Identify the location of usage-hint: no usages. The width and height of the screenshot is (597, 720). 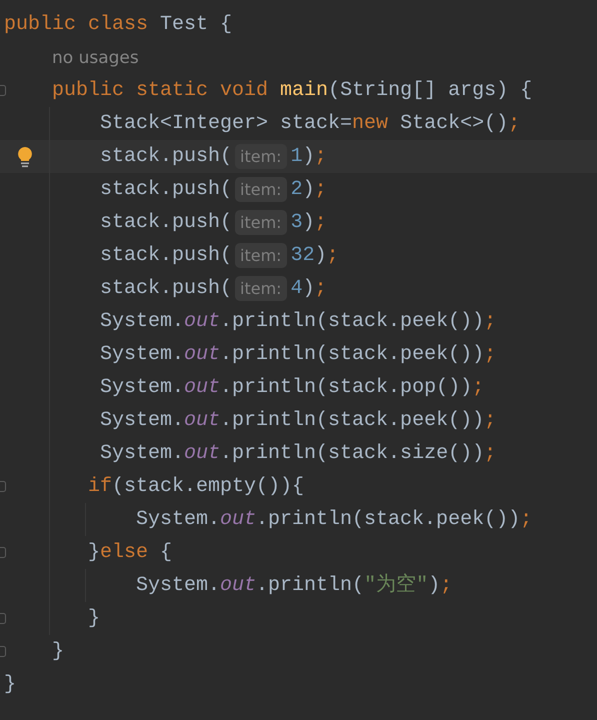
(95, 58).